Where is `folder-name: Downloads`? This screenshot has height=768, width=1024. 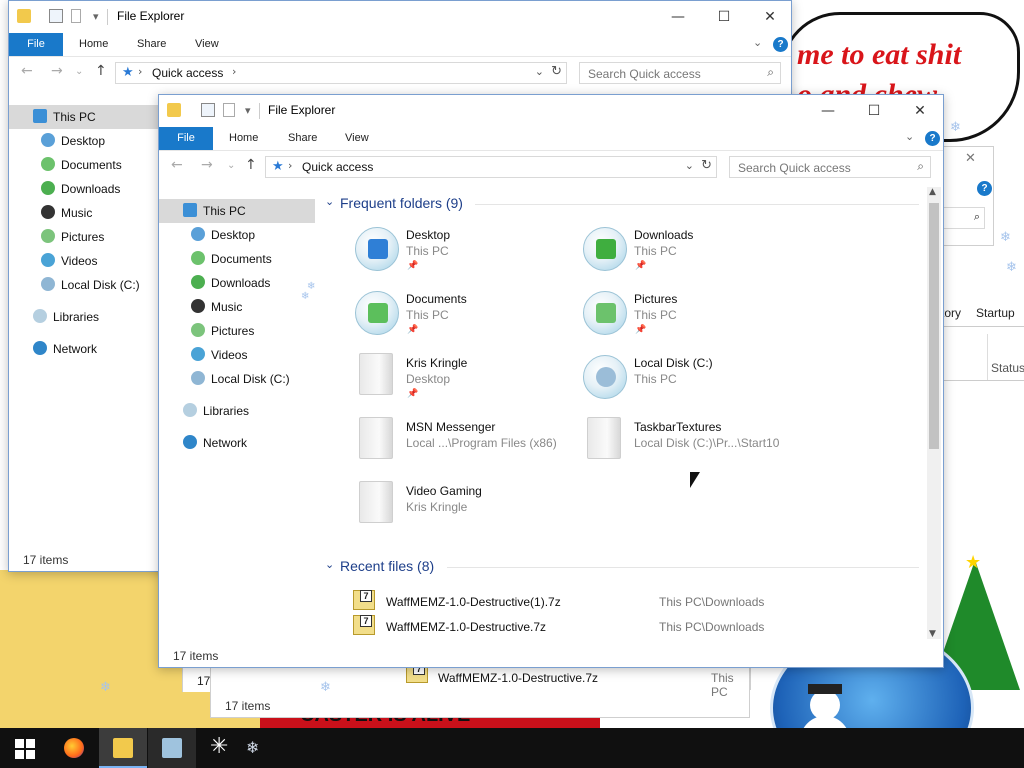
folder-name: Downloads is located at coordinates (663, 235).